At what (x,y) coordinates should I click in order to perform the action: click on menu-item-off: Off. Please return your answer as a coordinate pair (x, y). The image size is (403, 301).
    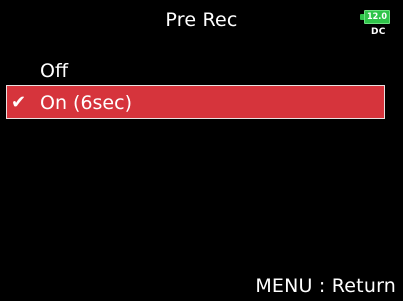
    Looking at the image, I should click on (201, 71).